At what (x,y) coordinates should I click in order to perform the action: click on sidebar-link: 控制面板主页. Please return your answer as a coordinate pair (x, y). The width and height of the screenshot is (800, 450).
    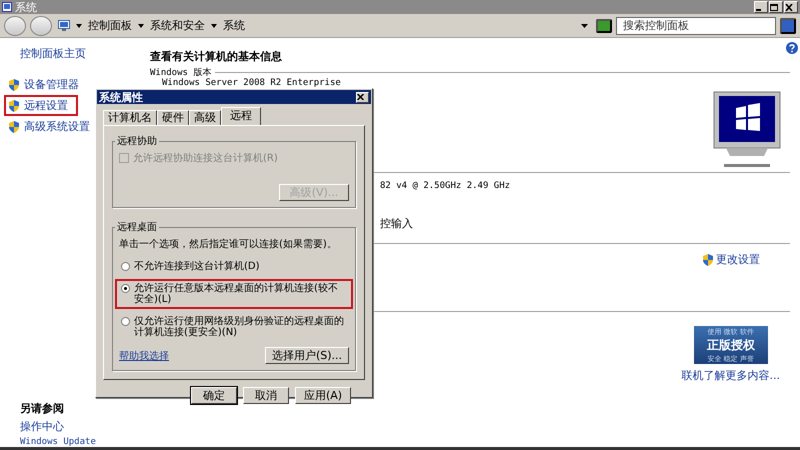
    Looking at the image, I should click on (78, 53).